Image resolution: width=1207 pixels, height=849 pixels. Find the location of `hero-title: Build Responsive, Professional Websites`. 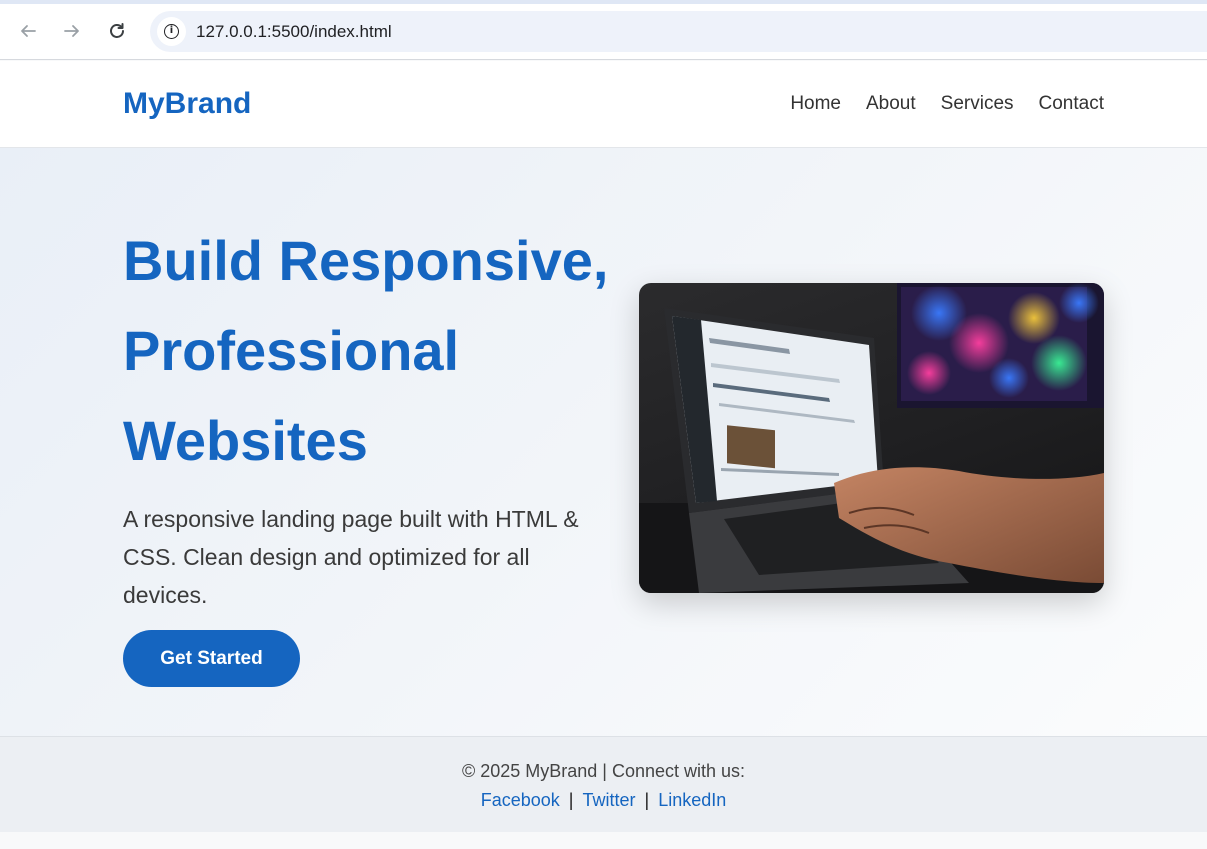

hero-title: Build Responsive, Professional Websites is located at coordinates (368, 351).